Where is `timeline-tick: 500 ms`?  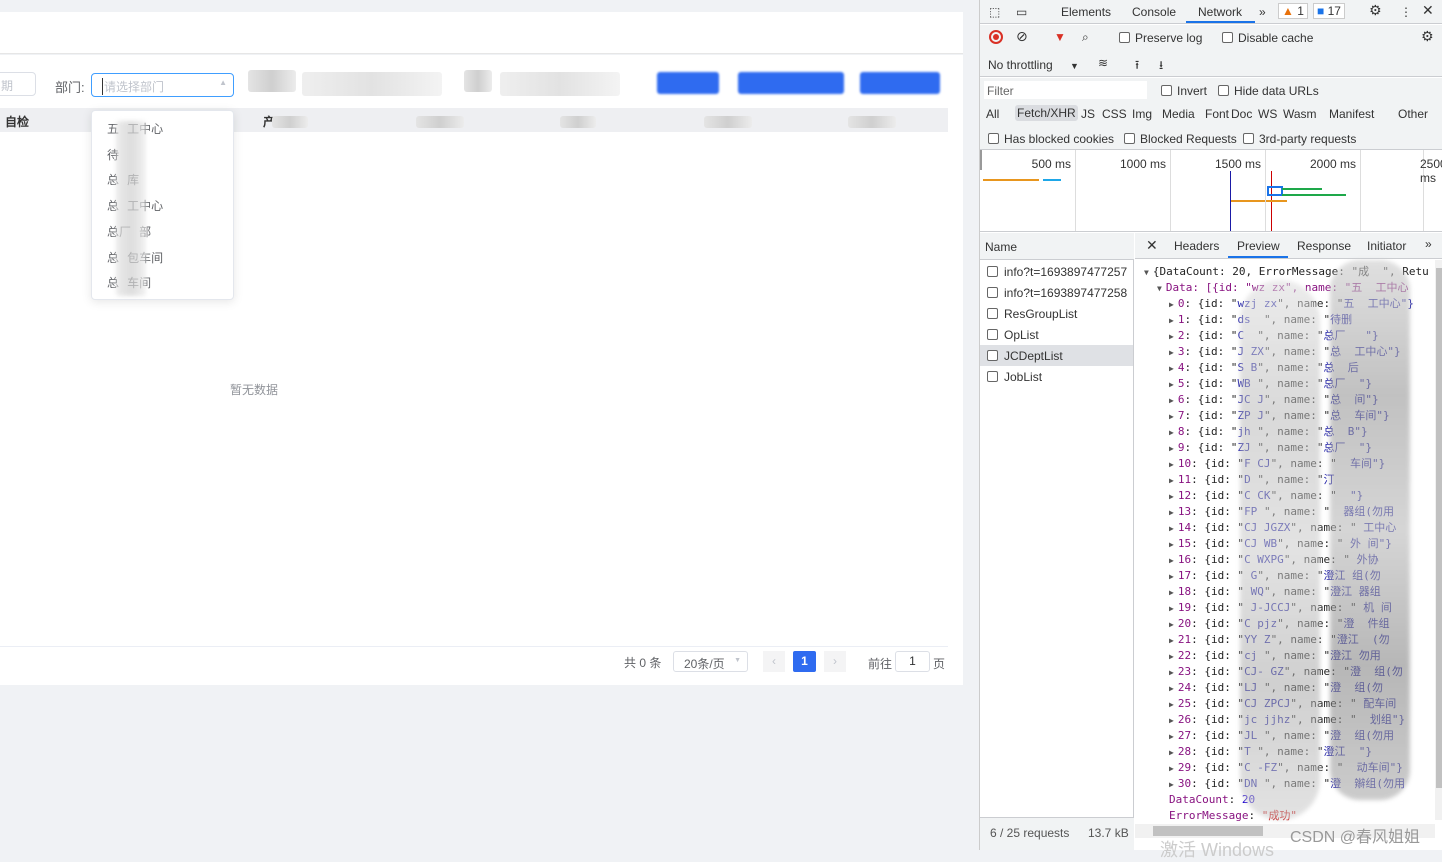
timeline-tick: 500 ms is located at coordinates (1051, 164).